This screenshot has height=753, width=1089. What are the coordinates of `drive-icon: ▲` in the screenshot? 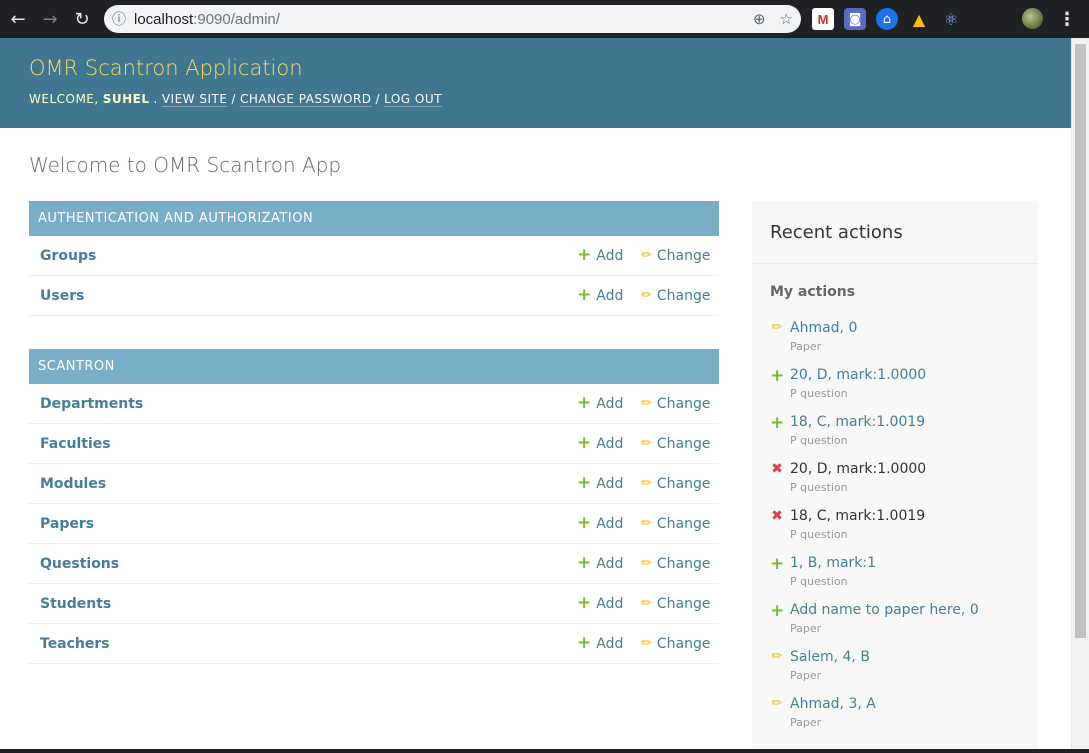 It's located at (919, 19).